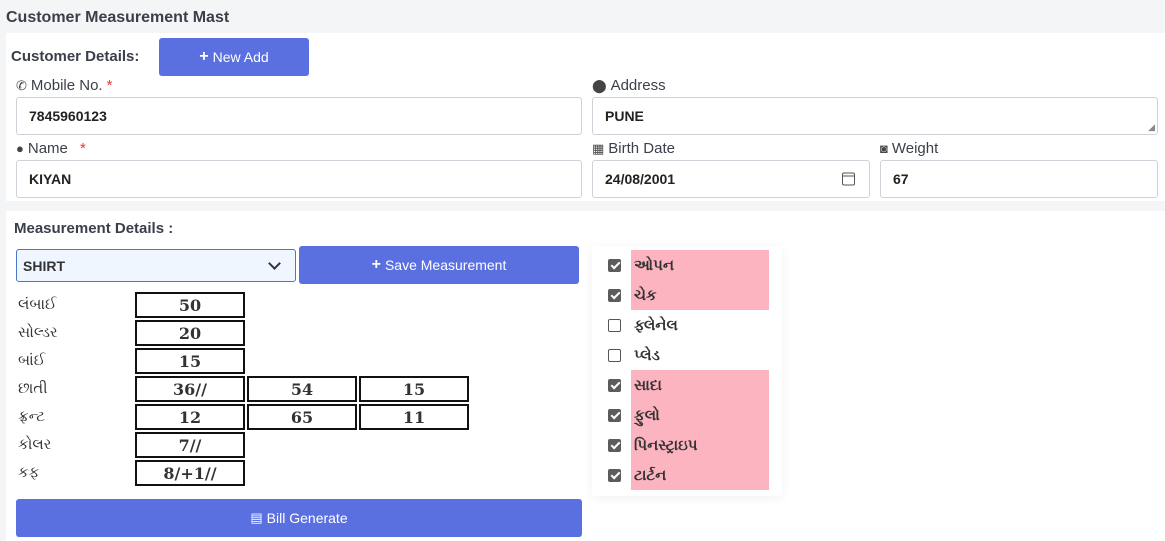 This screenshot has width=1165, height=541. Describe the element at coordinates (190, 333) in the screenshot. I see `measurement-value: 20` at that location.